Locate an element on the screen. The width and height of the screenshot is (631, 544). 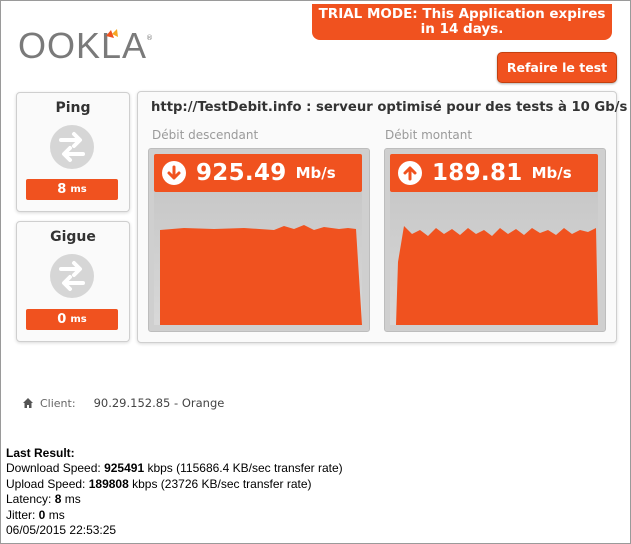
download-speed-header: 925.49 Mb/s is located at coordinates (258, 173).